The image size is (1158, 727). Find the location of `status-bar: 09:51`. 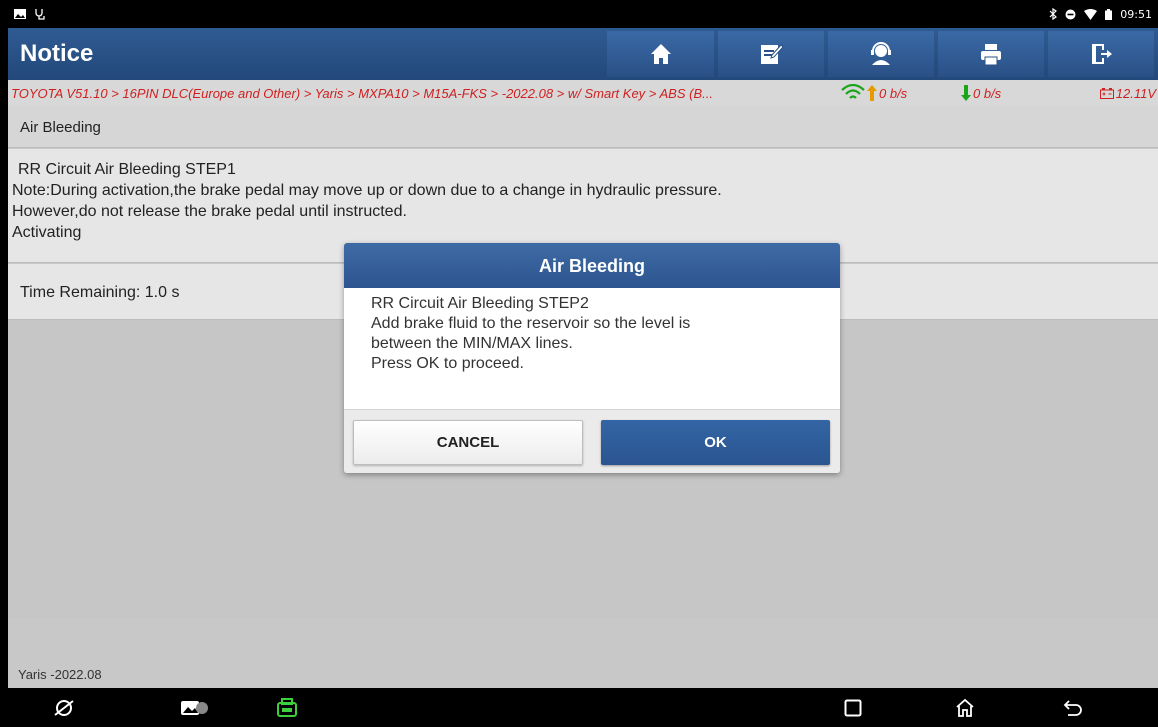

status-bar: 09:51 is located at coordinates (583, 14).